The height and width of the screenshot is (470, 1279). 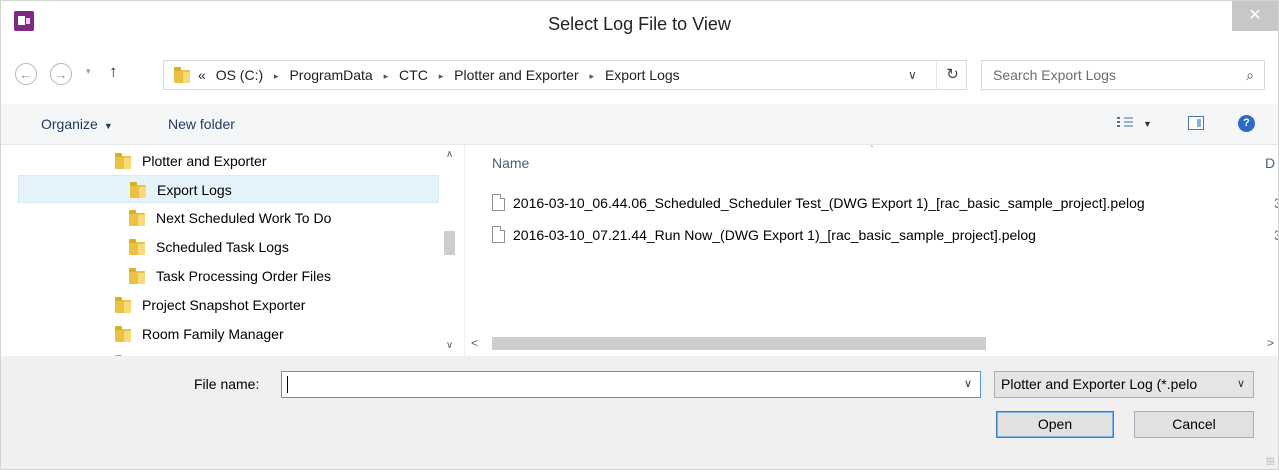 I want to click on horizontal-scrollbar: < >, so click(x=871, y=343).